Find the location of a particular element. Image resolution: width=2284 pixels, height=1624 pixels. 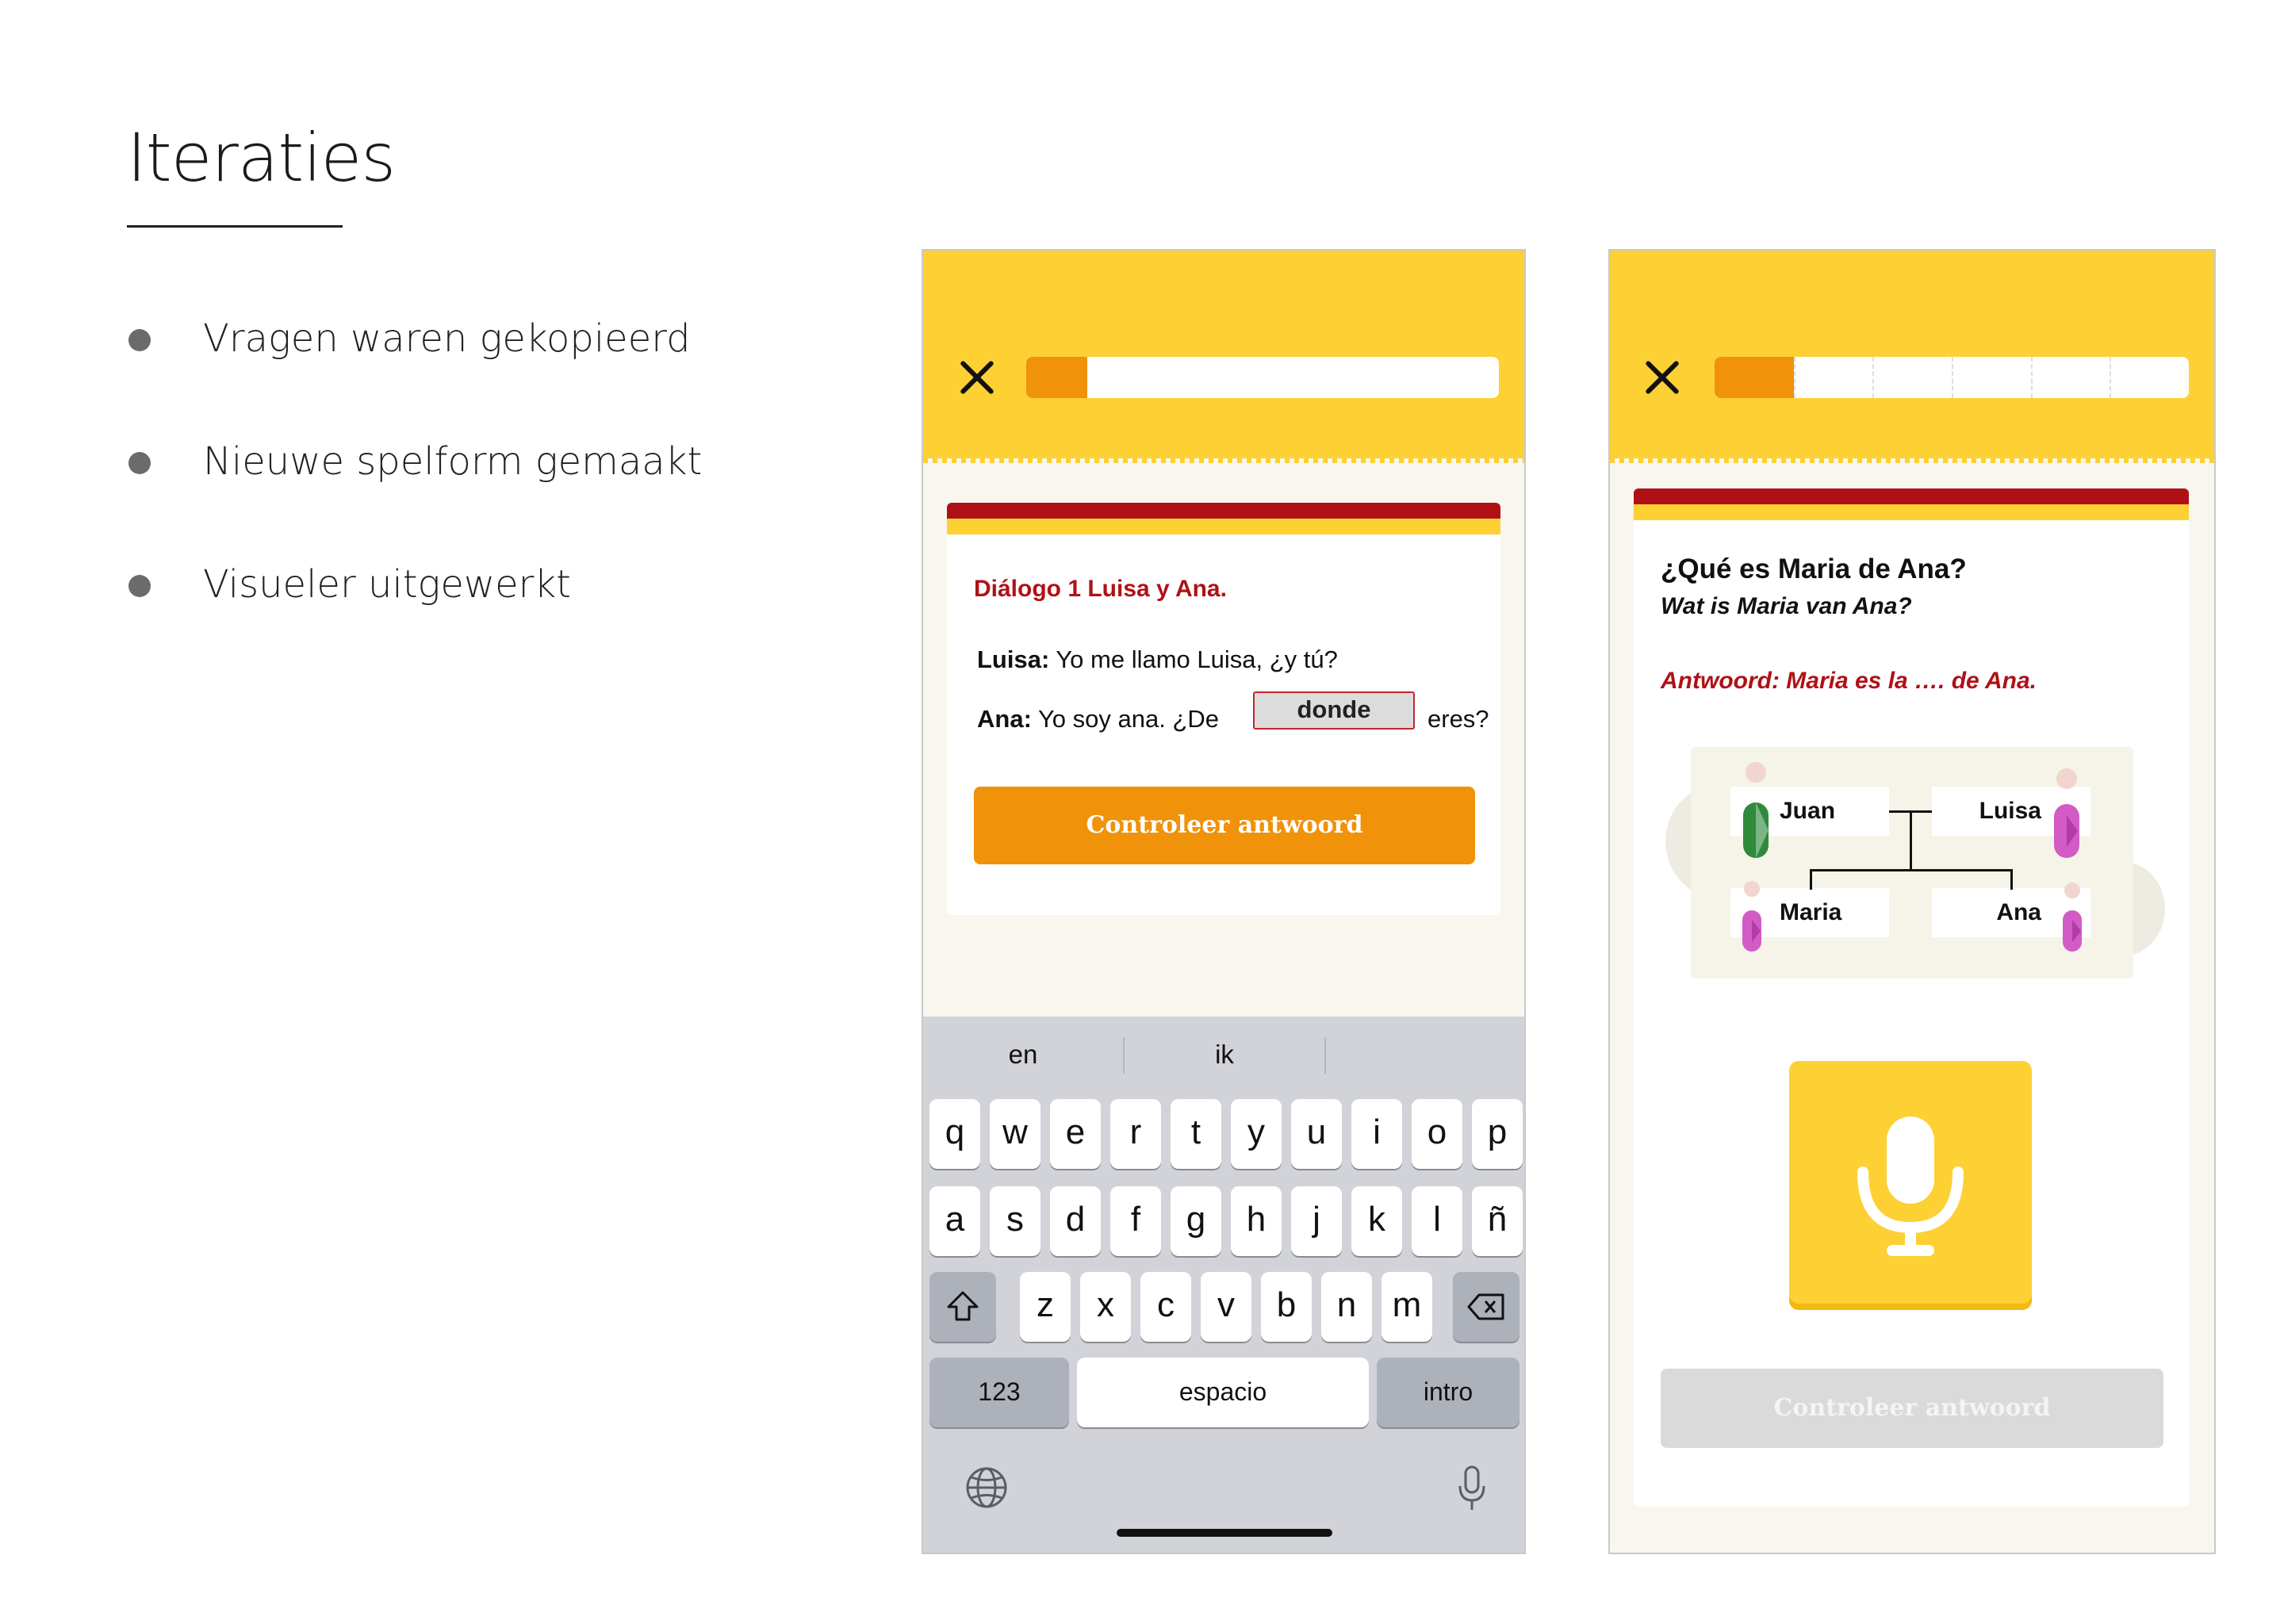

person-figure-maria is located at coordinates (1751, 917).